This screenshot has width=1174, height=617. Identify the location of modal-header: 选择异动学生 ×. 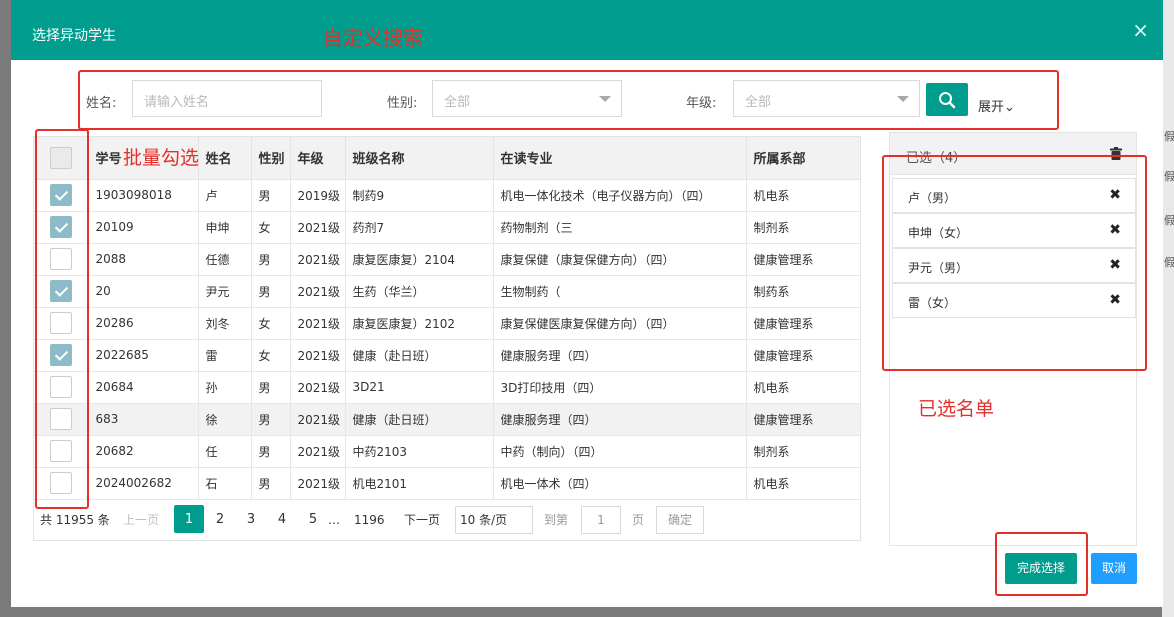
(587, 30).